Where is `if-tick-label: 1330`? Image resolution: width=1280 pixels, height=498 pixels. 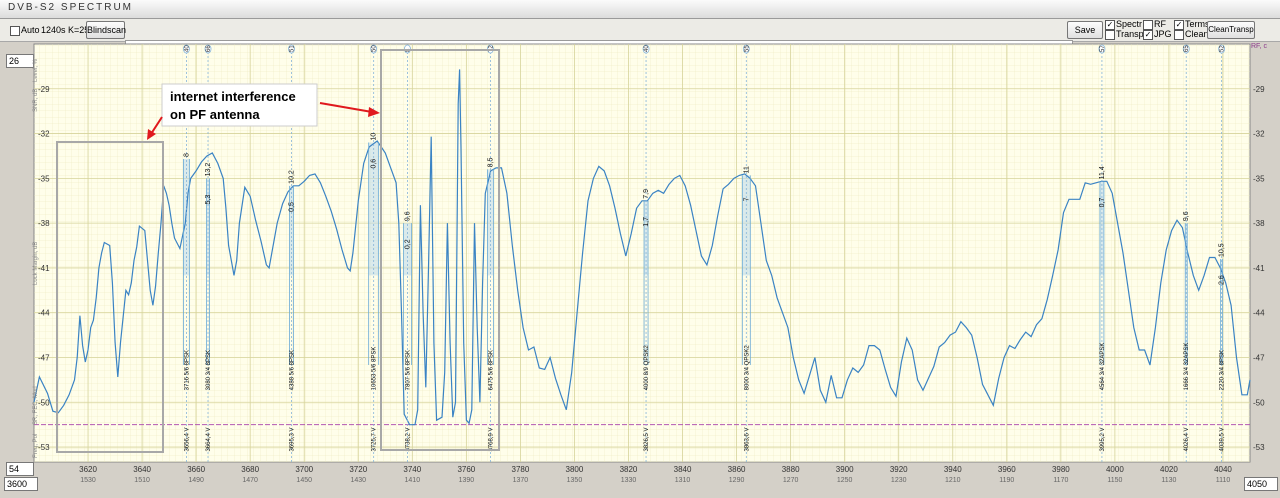
if-tick-label: 1330 is located at coordinates (629, 480).